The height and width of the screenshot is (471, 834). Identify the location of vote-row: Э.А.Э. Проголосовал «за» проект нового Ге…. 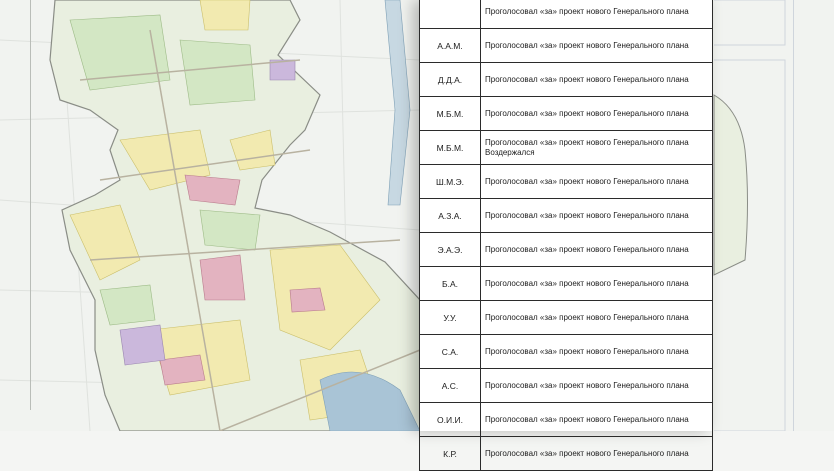
(566, 249).